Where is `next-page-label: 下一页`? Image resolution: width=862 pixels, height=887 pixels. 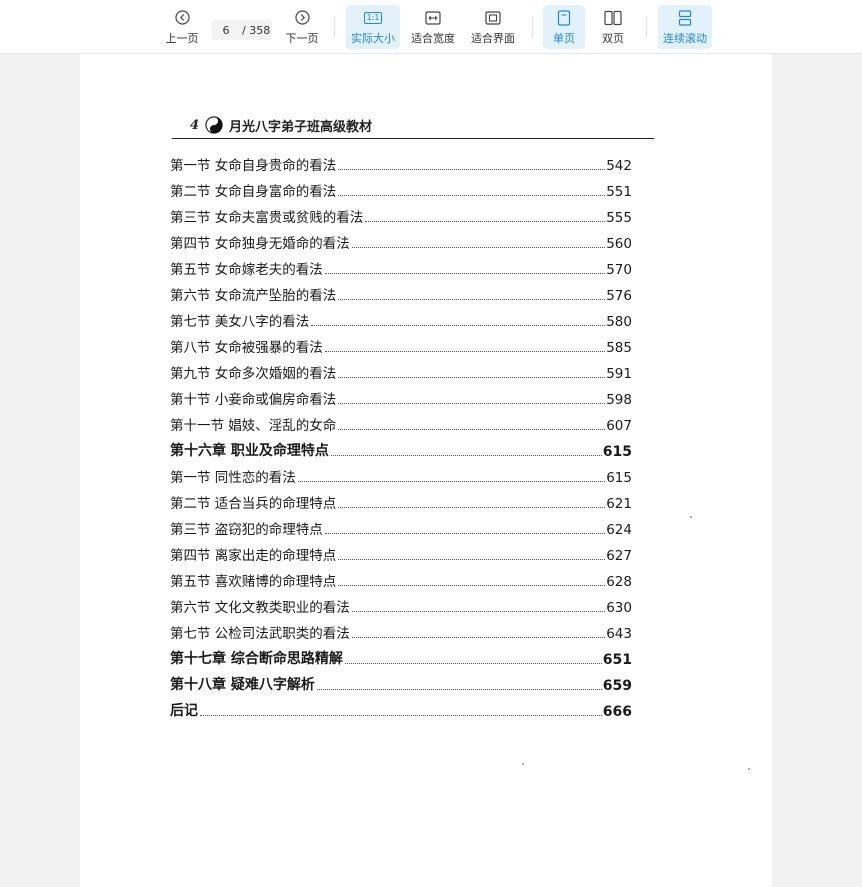
next-page-label: 下一页 is located at coordinates (302, 38).